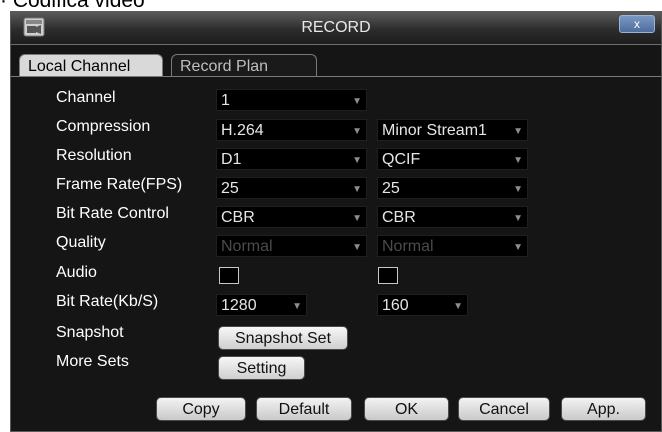  What do you see at coordinates (283, 338) in the screenshot?
I see `snapshot-set-button: Snapshot Set` at bounding box center [283, 338].